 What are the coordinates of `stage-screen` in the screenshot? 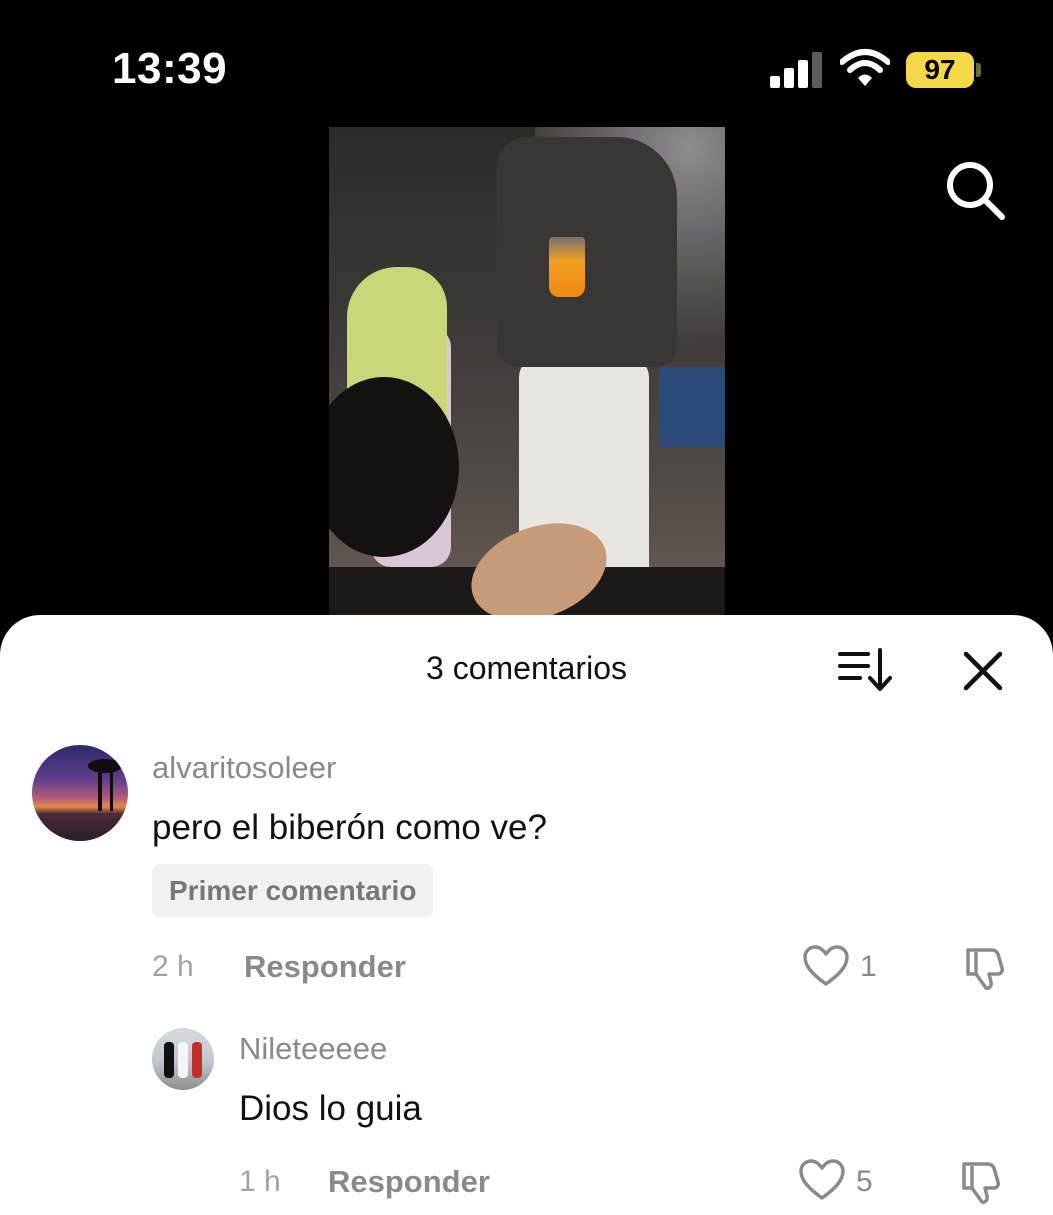 It's located at (692, 407).